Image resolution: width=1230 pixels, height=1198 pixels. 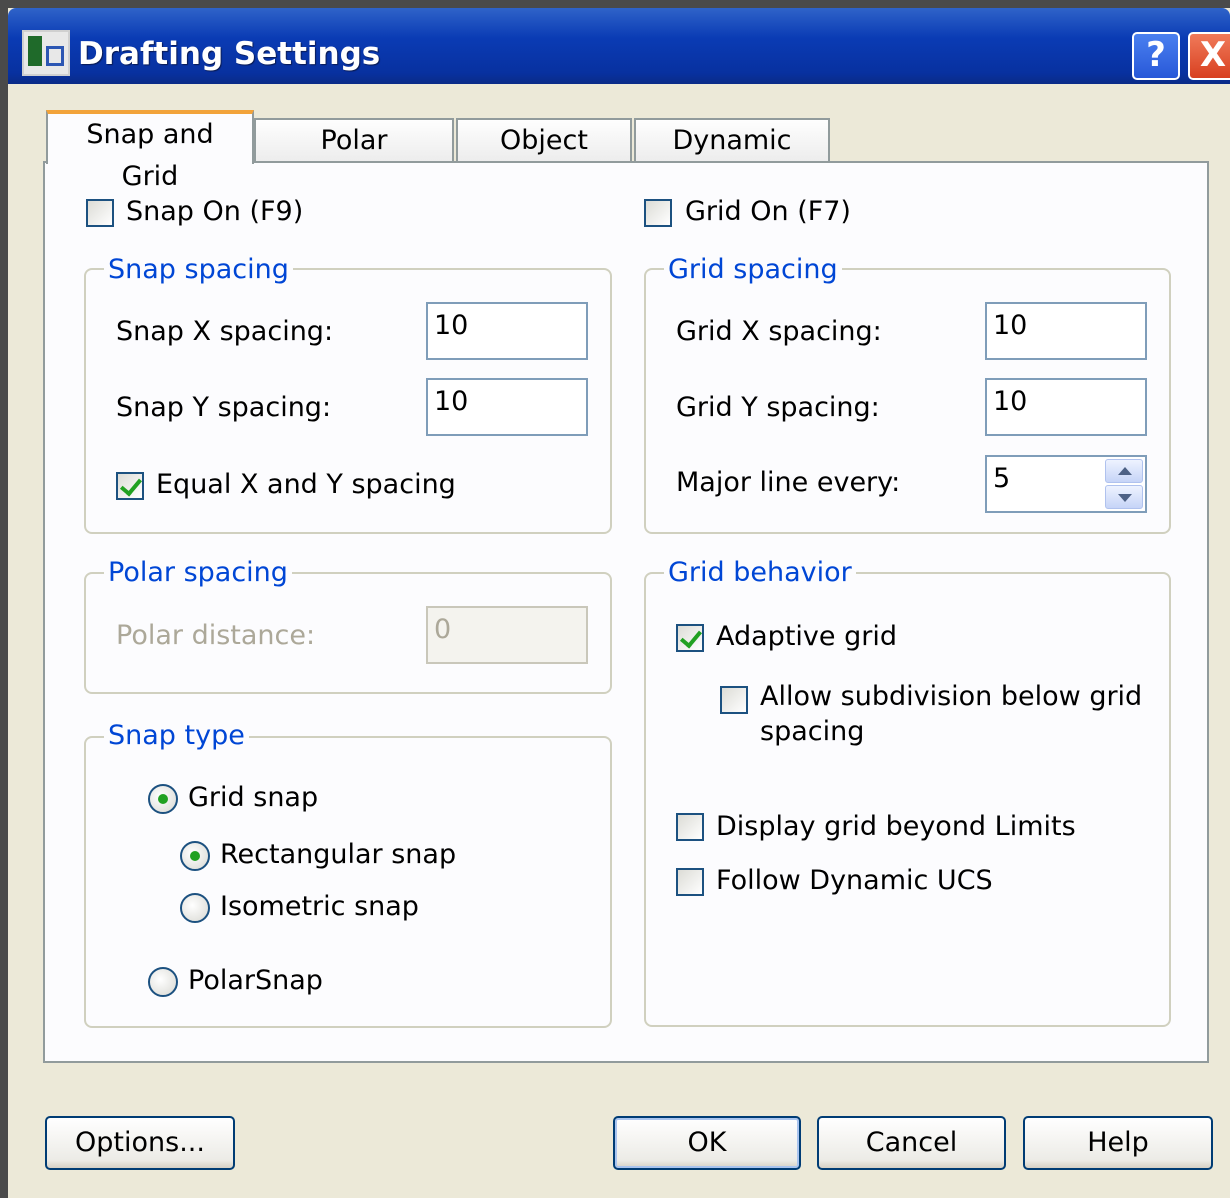 I want to click on snap-on-label: Snap On (F9), so click(x=215, y=211).